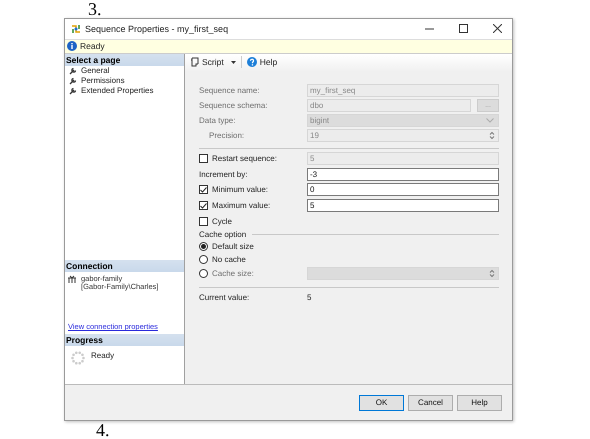 This screenshot has width=590, height=439. I want to click on page-item: Extended Properties, so click(124, 91).